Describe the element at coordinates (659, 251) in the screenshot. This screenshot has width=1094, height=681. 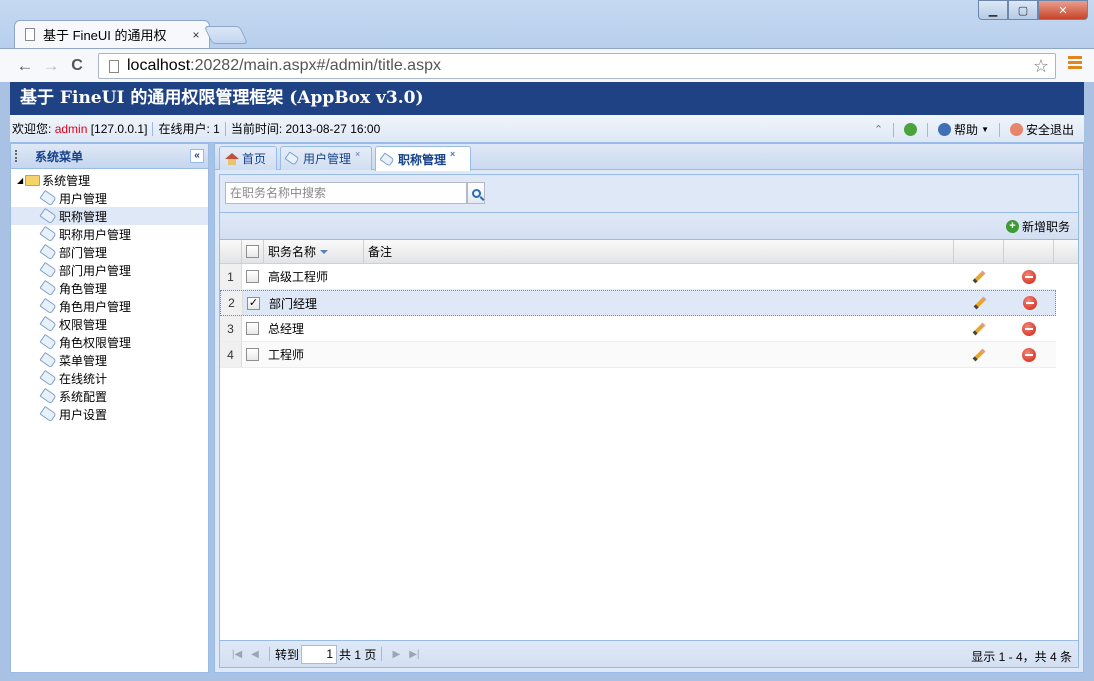
I see `header-note: 备注` at that location.